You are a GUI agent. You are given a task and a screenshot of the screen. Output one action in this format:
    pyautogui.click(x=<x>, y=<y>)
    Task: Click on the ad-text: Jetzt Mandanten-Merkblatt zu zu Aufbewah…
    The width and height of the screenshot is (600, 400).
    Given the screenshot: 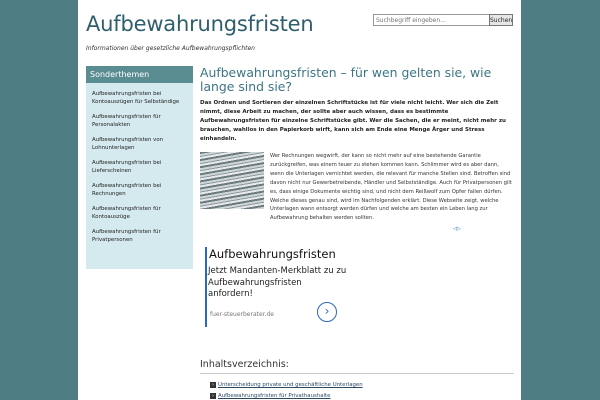 What is the action you would take?
    pyautogui.click(x=277, y=283)
    